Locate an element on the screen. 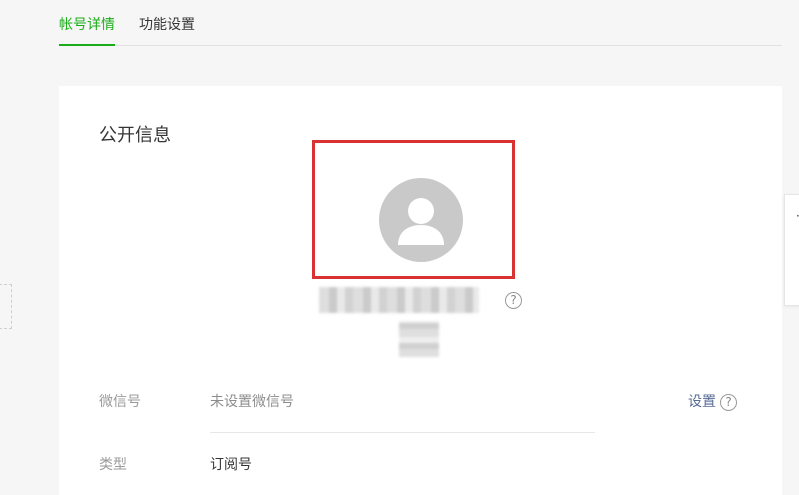 The image size is (799, 495). avatar is located at coordinates (421, 220).